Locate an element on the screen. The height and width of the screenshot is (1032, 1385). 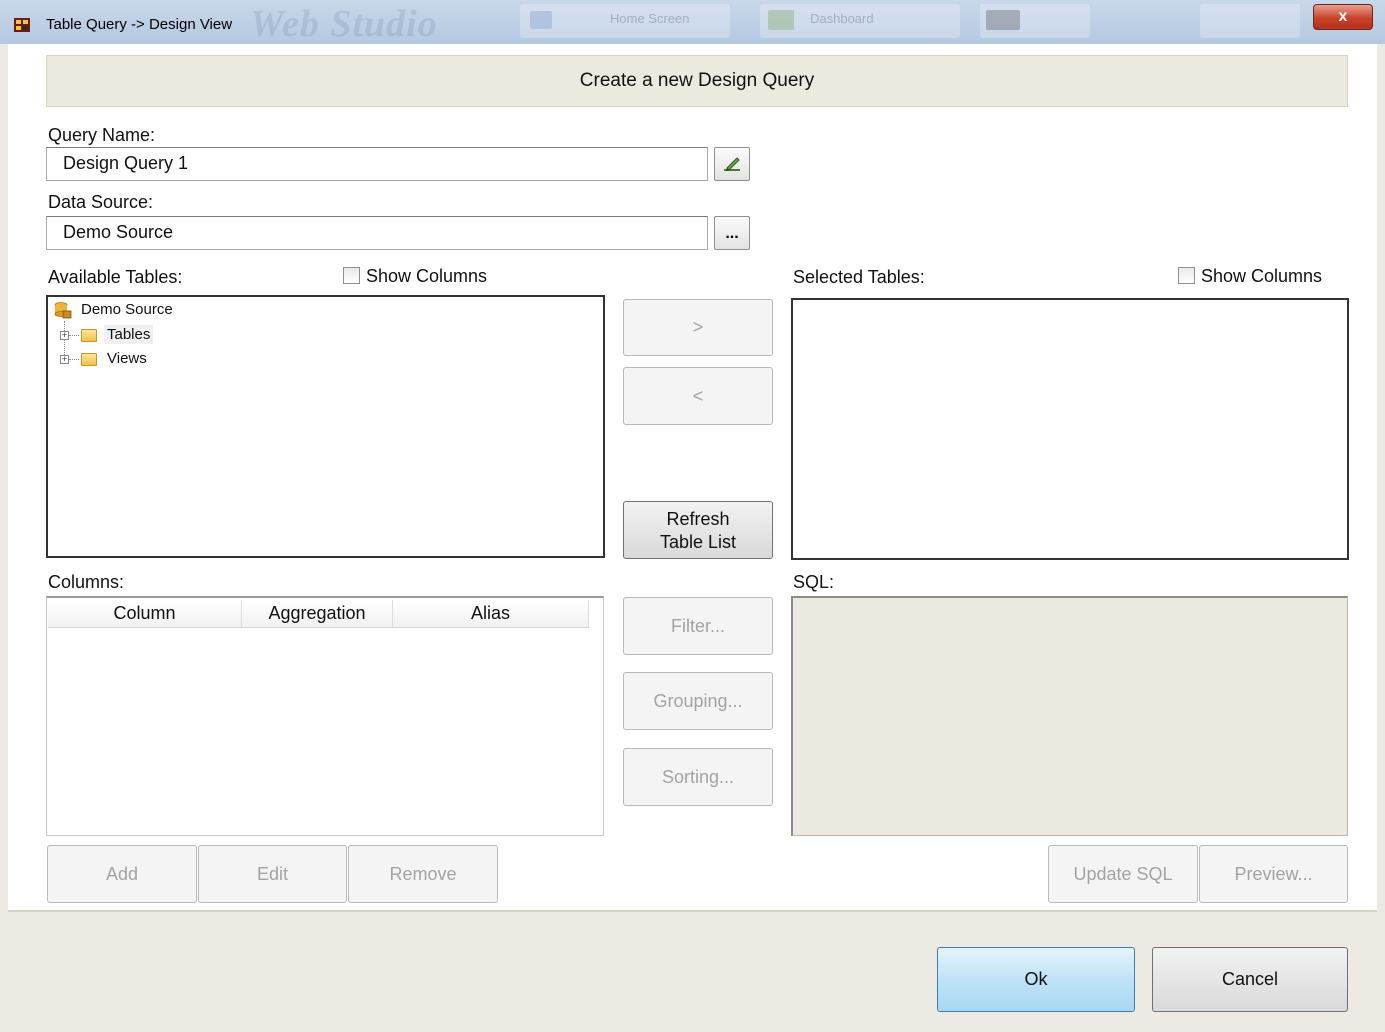
data-source-input: Demo Source is located at coordinates (377, 233).